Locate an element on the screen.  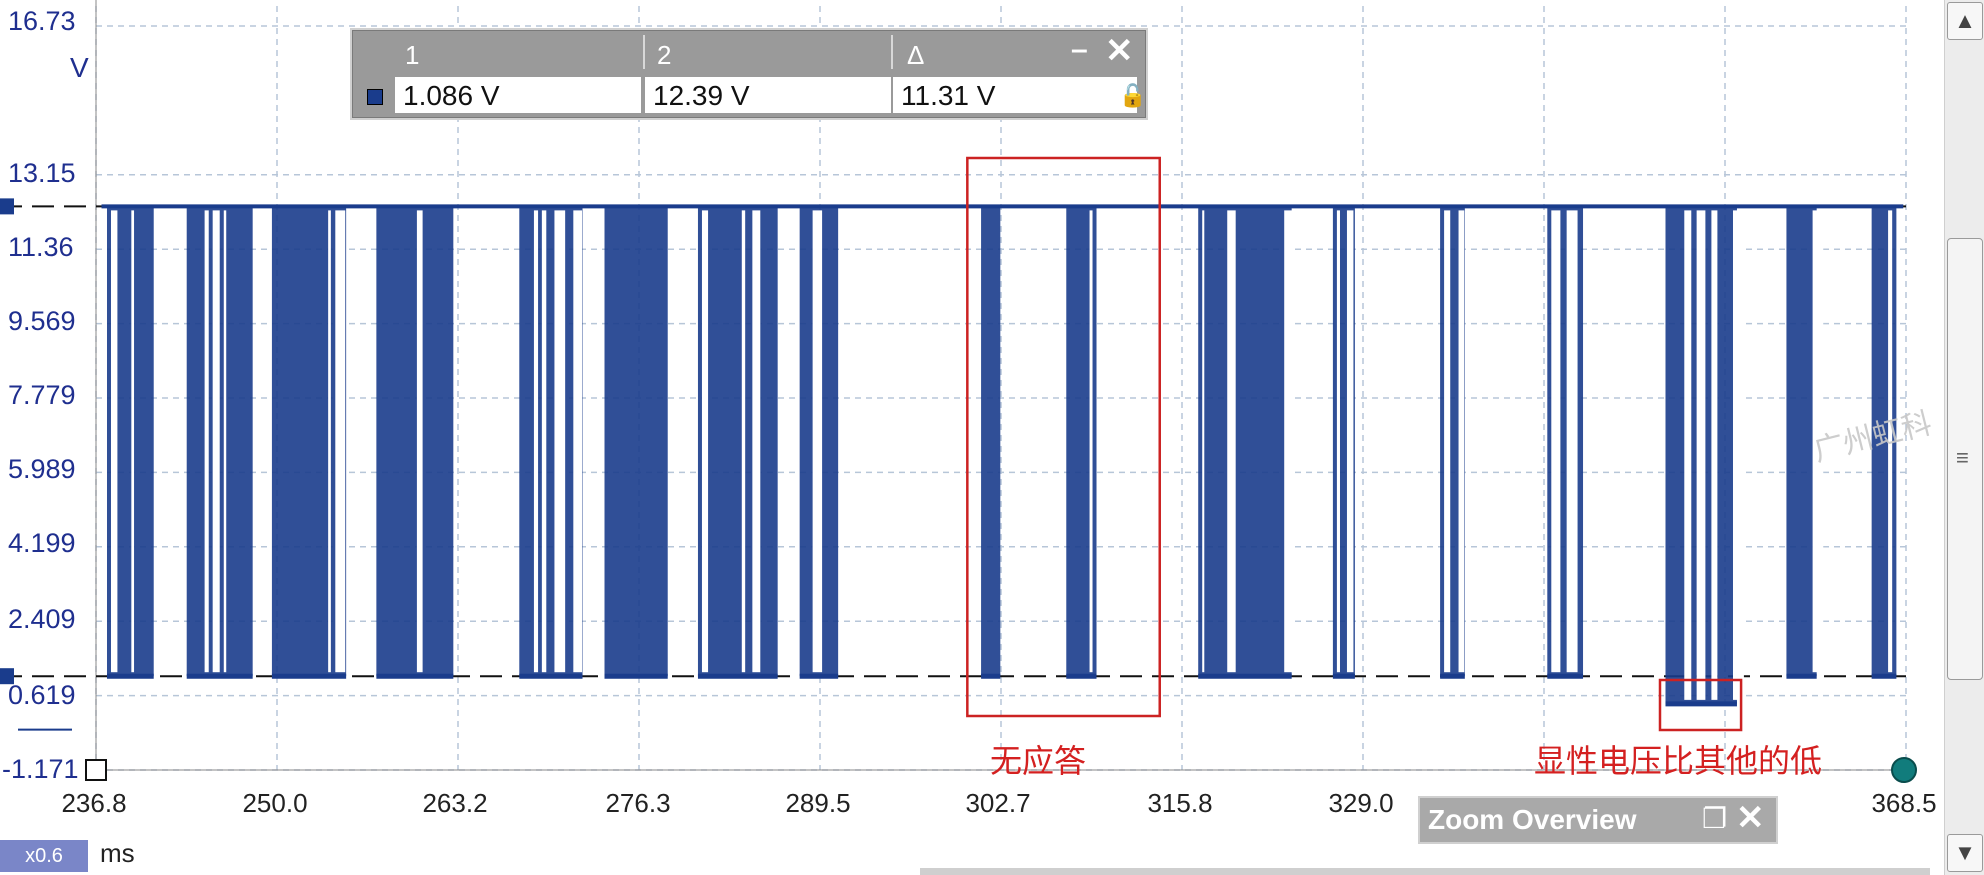
measure-header-2: 2 is located at coordinates (664, 55).